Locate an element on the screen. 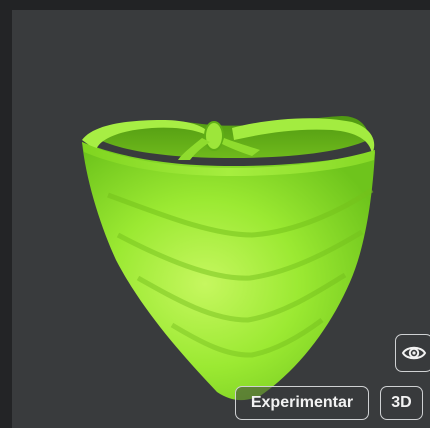 The width and height of the screenshot is (430, 428). toggle-visibility-button is located at coordinates (412, 353).